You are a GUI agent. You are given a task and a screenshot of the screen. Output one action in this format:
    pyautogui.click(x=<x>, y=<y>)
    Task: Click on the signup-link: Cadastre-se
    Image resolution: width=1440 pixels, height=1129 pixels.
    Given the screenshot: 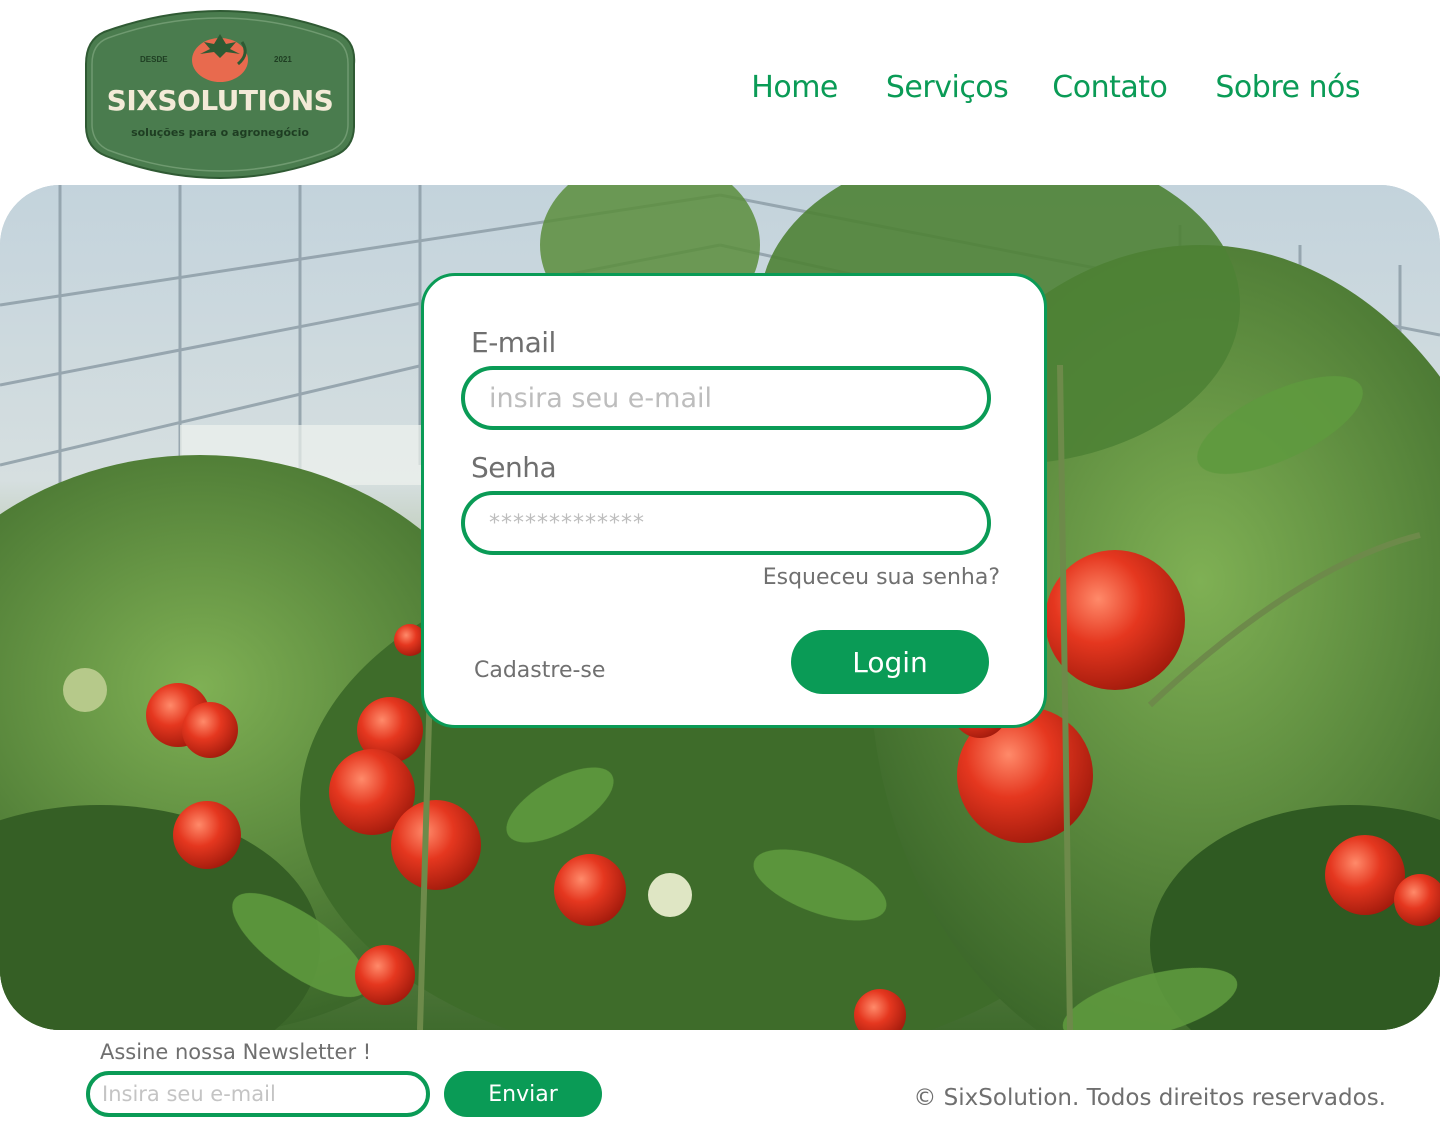 What is the action you would take?
    pyautogui.click(x=539, y=670)
    